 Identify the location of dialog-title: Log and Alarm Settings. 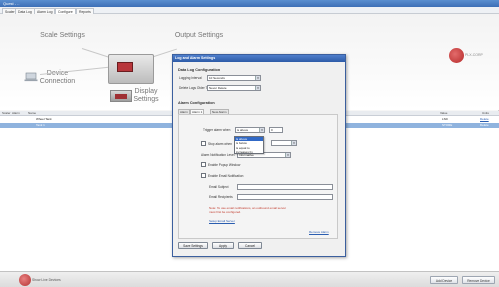
(259, 58).